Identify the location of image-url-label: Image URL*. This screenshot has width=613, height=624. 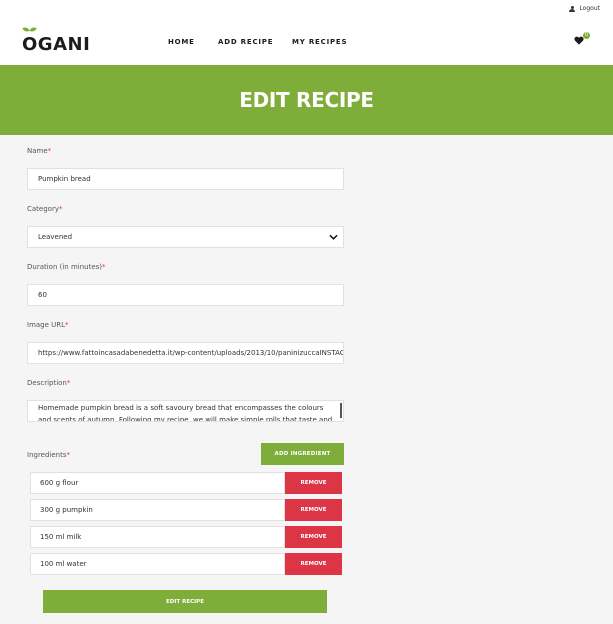
(48, 325).